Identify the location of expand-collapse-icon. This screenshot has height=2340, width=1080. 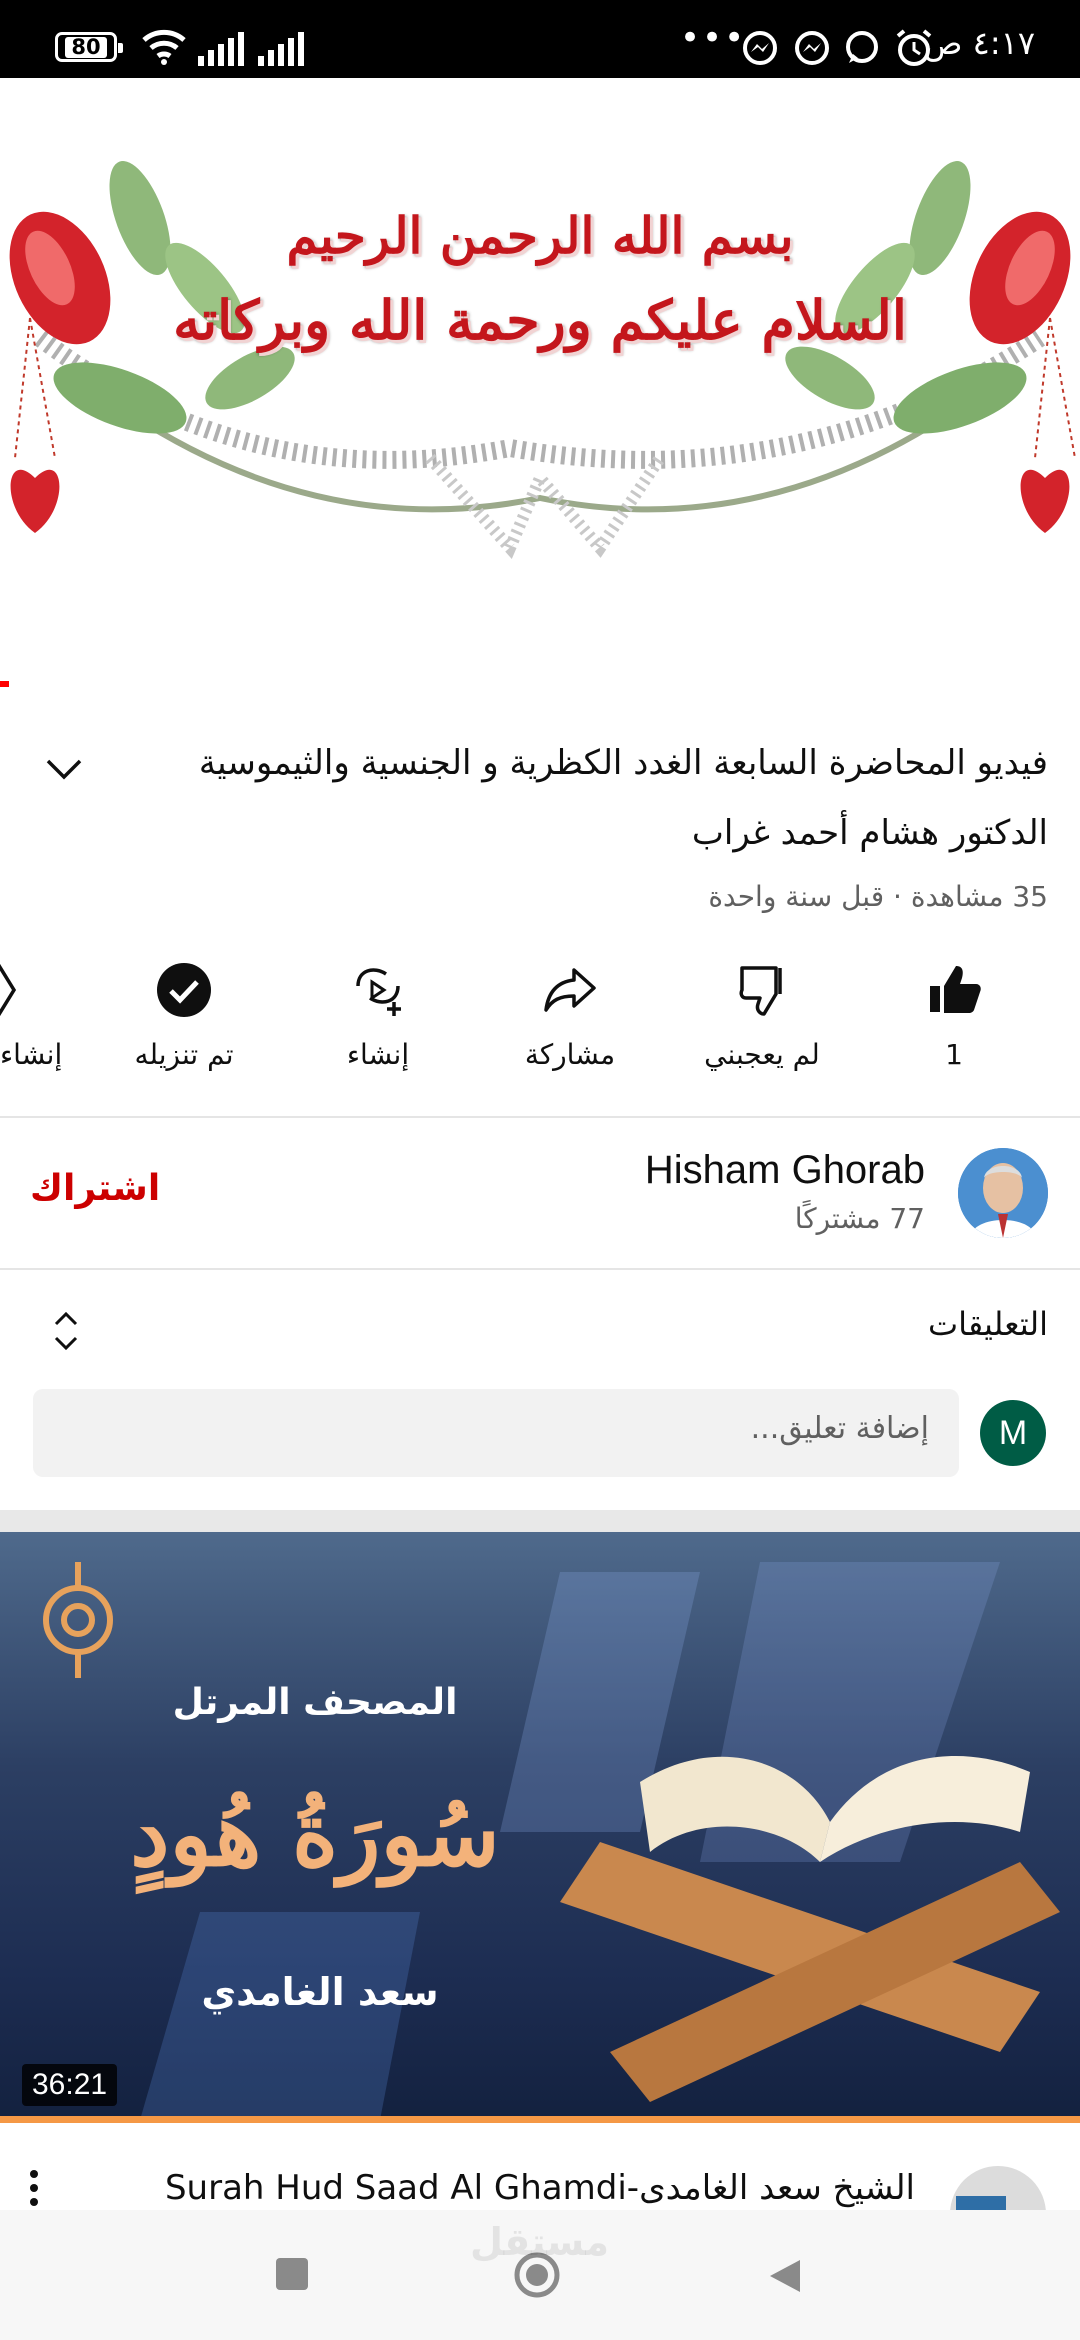
(66, 1331).